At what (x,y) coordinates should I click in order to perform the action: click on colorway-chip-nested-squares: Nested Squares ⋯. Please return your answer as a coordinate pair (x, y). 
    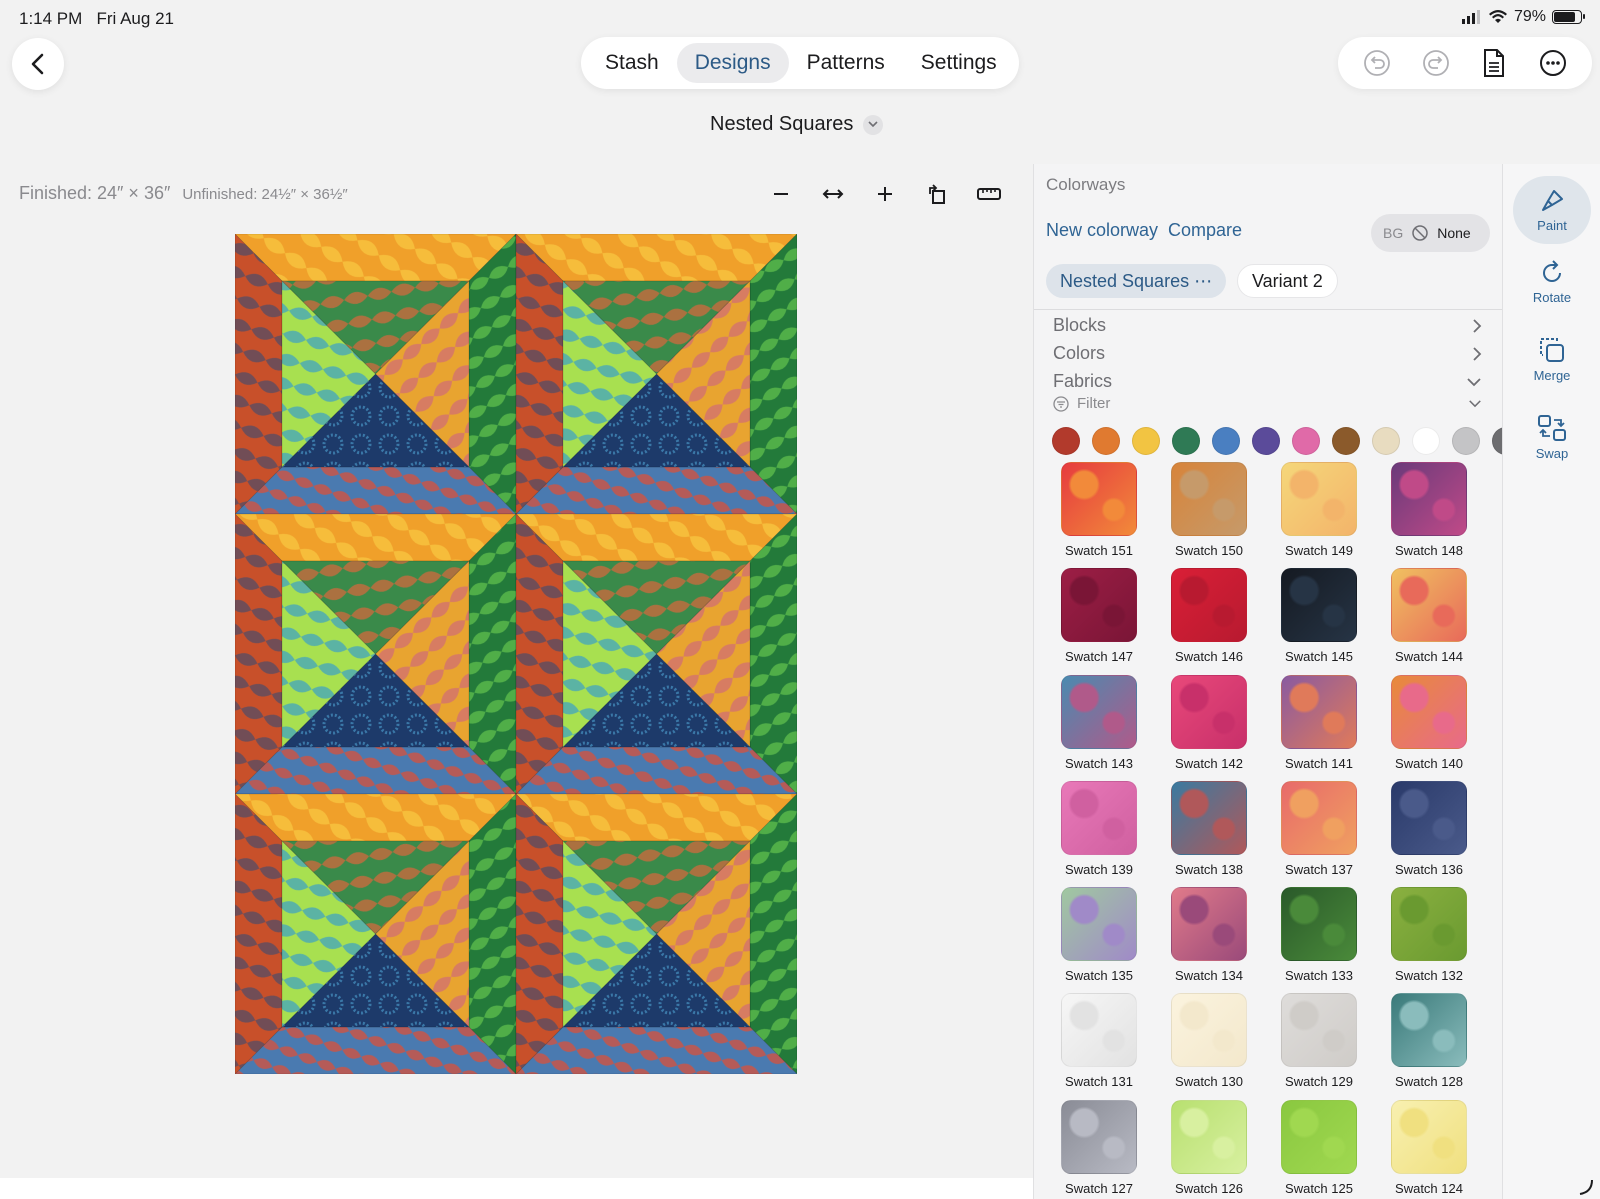
    Looking at the image, I should click on (1136, 281).